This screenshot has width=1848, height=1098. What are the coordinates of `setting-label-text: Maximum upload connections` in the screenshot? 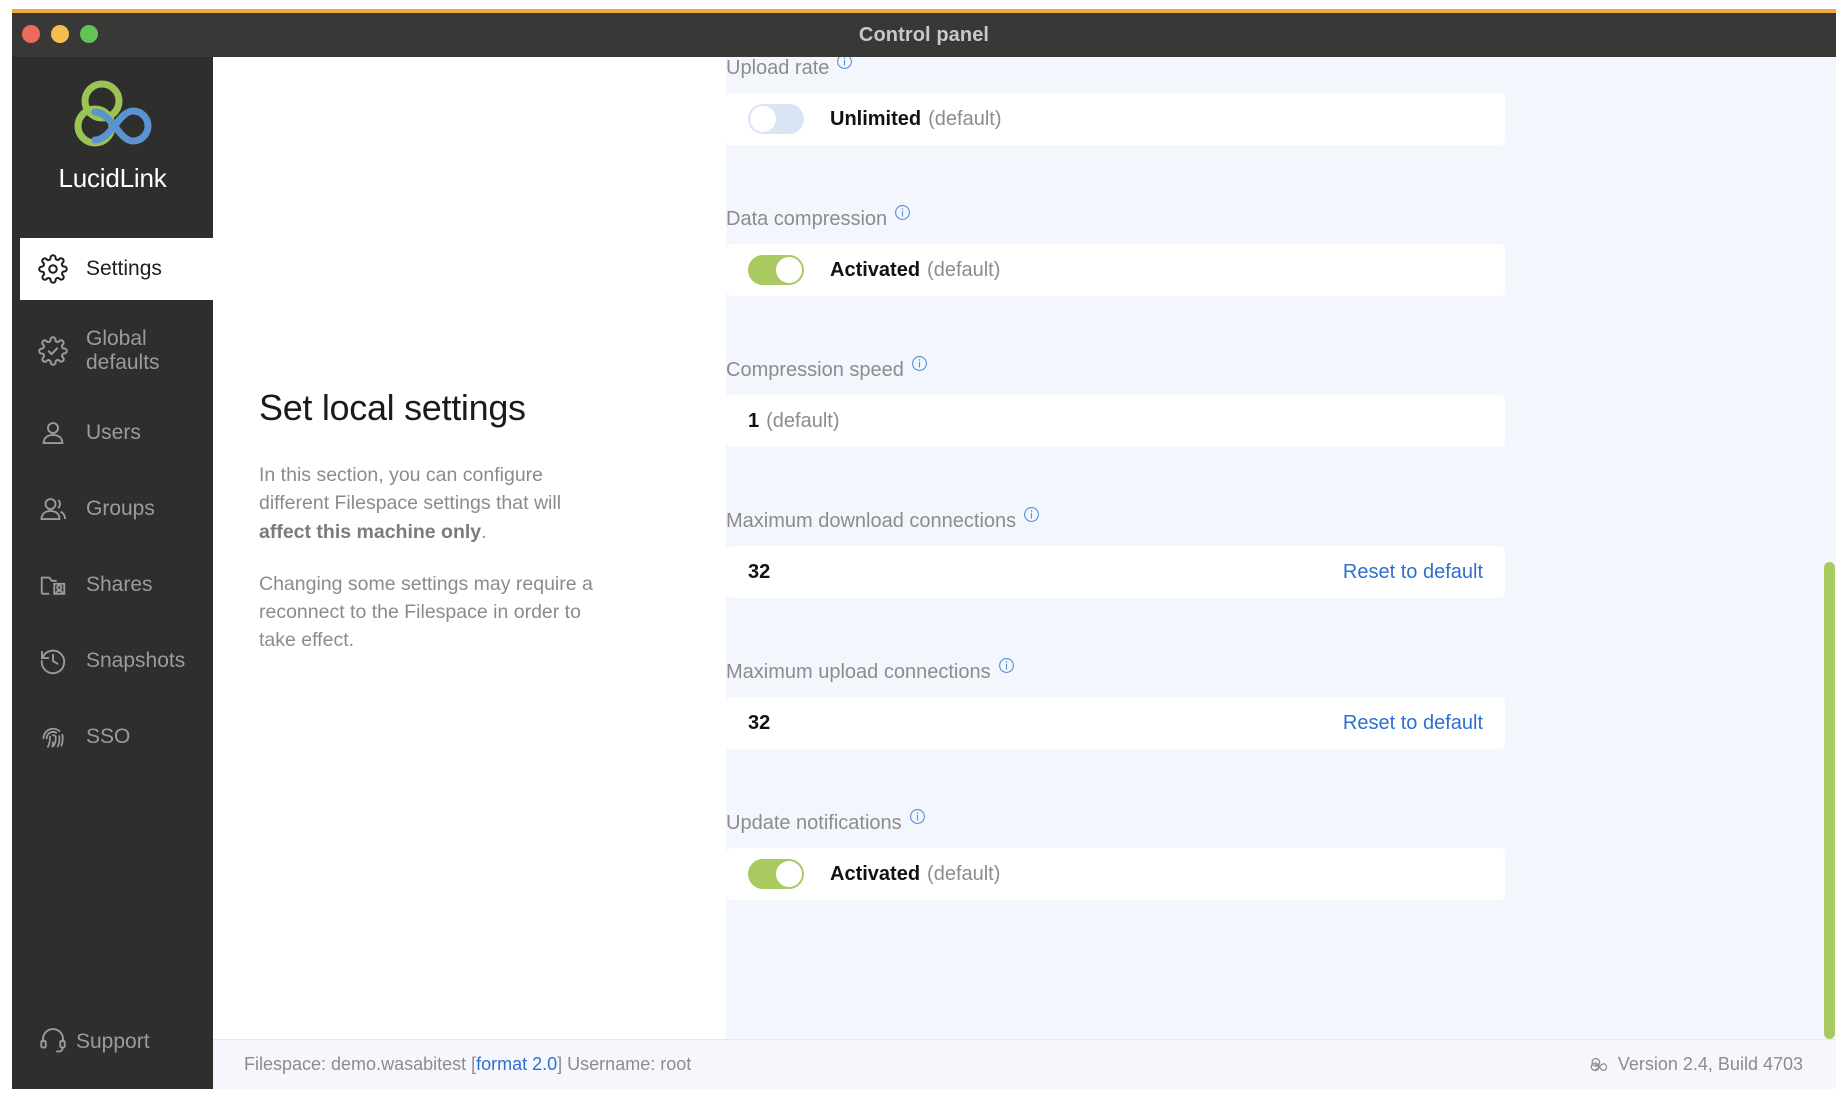 It's located at (858, 672).